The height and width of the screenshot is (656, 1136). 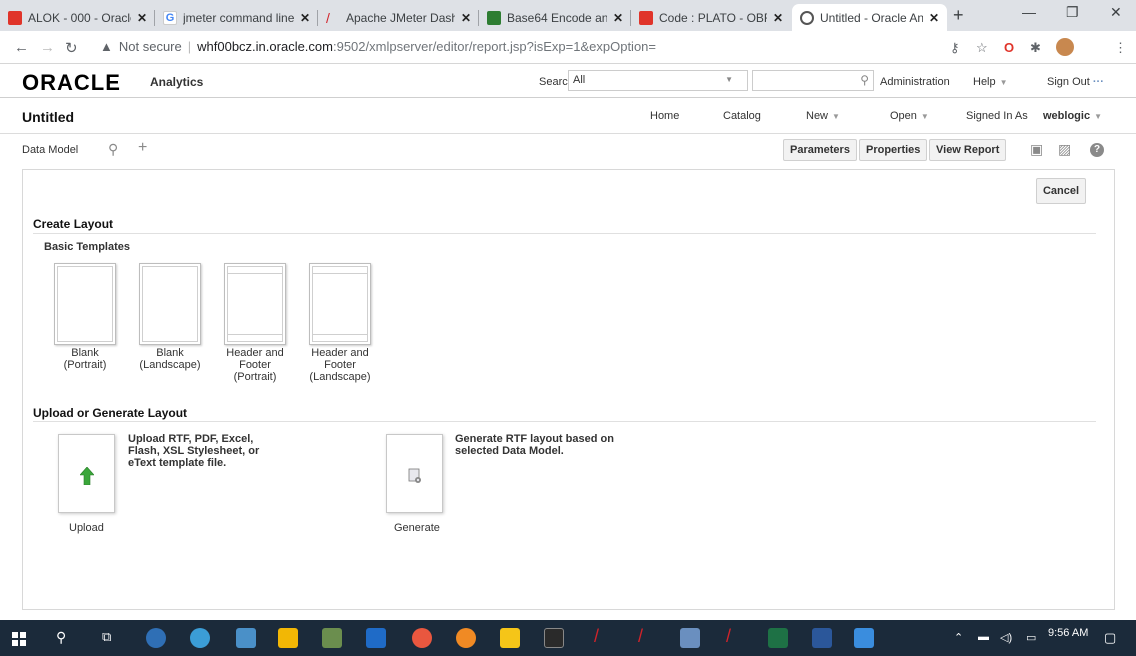 What do you see at coordinates (955, 48) in the screenshot?
I see `key-icon: ⚷` at bounding box center [955, 48].